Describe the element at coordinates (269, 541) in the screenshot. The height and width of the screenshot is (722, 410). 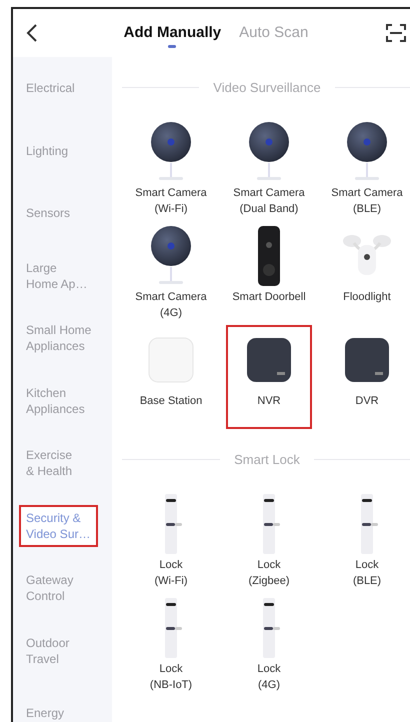
I see `device-tile: Lock (Zigbee)` at that location.